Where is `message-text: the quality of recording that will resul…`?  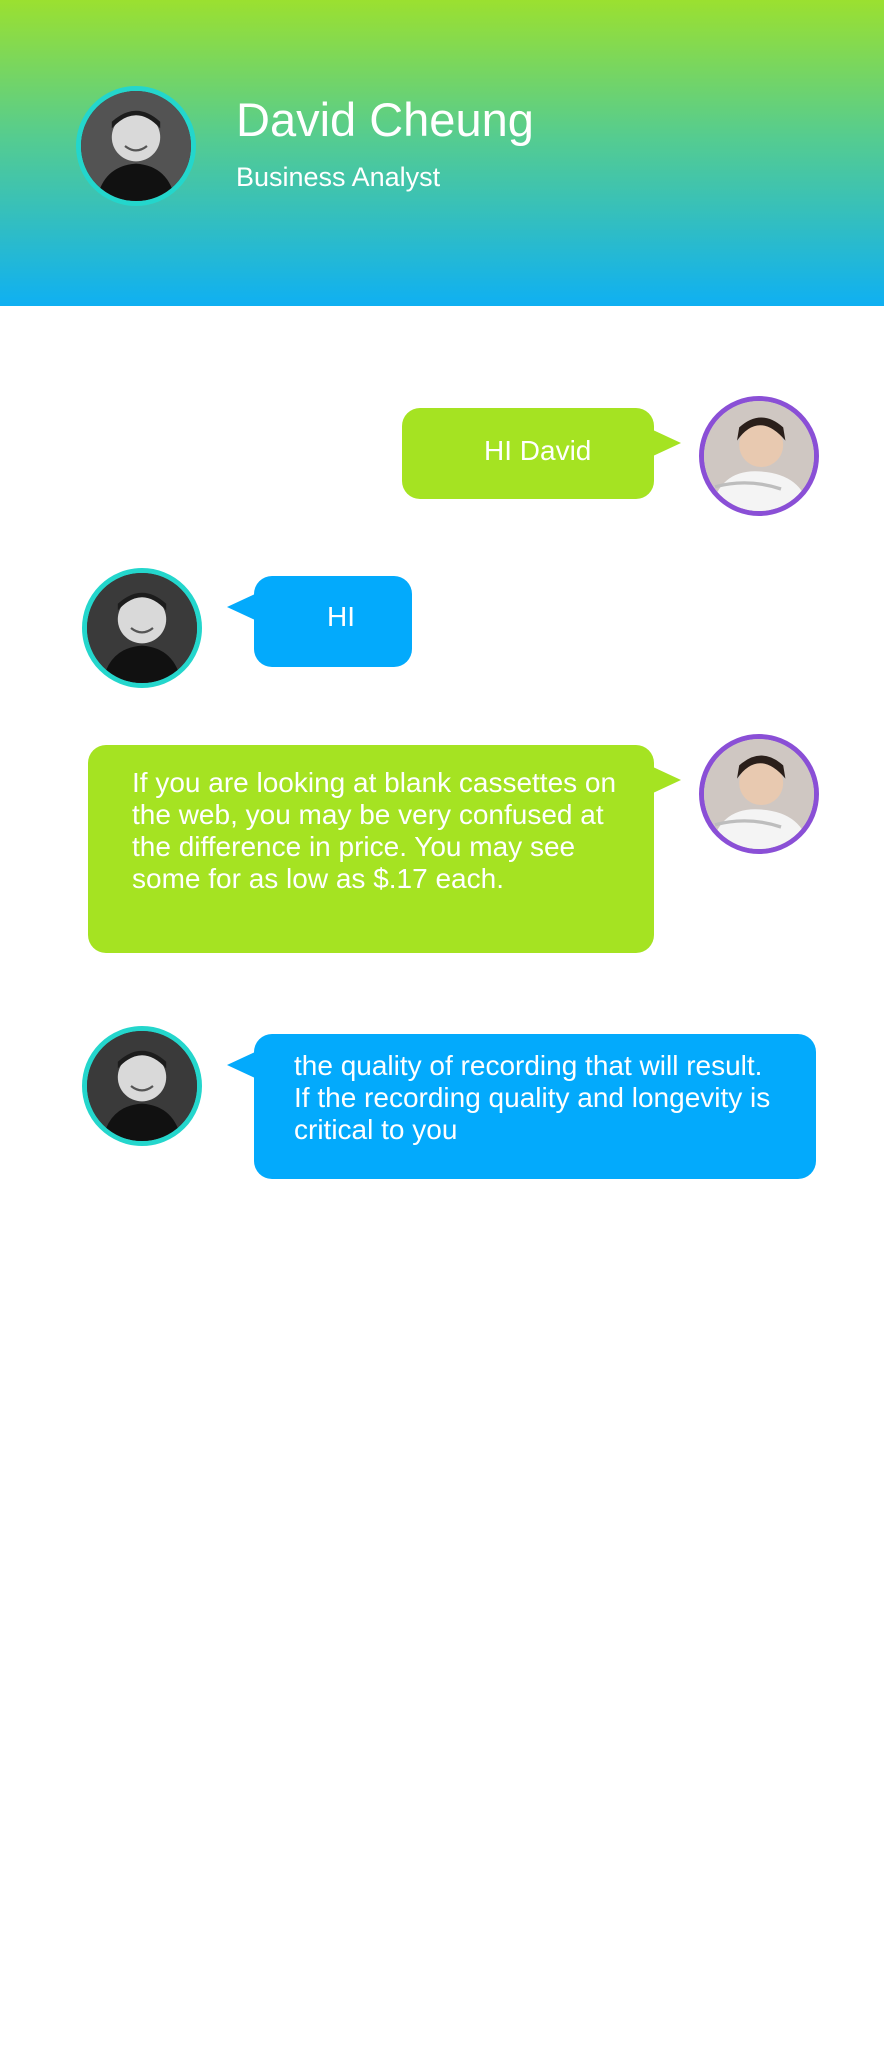
message-text: the quality of recording that will resul… is located at coordinates (532, 1097).